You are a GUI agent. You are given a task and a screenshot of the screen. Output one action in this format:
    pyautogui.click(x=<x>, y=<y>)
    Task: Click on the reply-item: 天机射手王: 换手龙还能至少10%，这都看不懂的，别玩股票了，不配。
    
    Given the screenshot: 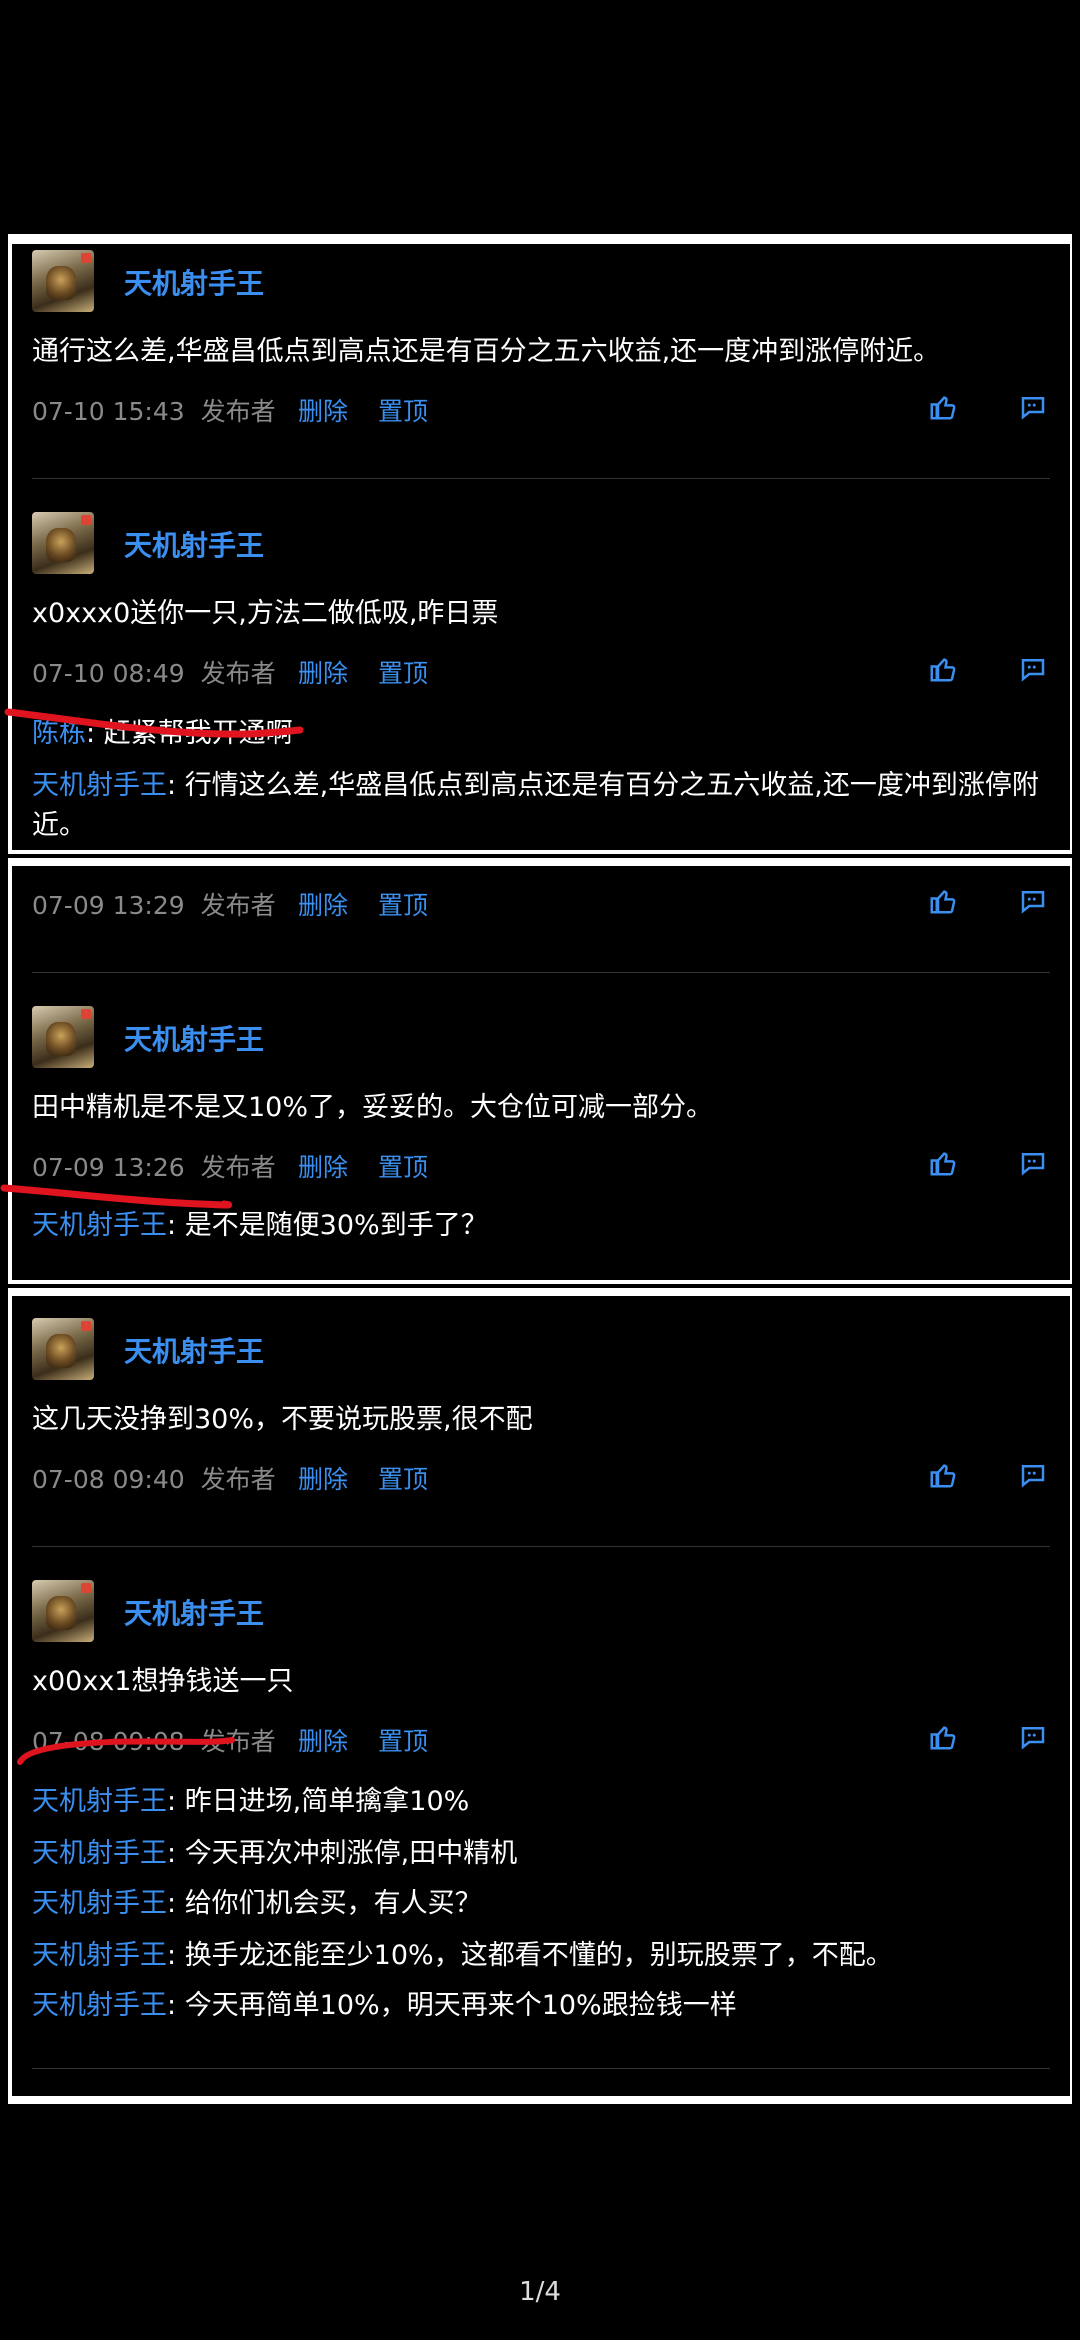 What is the action you would take?
    pyautogui.click(x=462, y=1955)
    